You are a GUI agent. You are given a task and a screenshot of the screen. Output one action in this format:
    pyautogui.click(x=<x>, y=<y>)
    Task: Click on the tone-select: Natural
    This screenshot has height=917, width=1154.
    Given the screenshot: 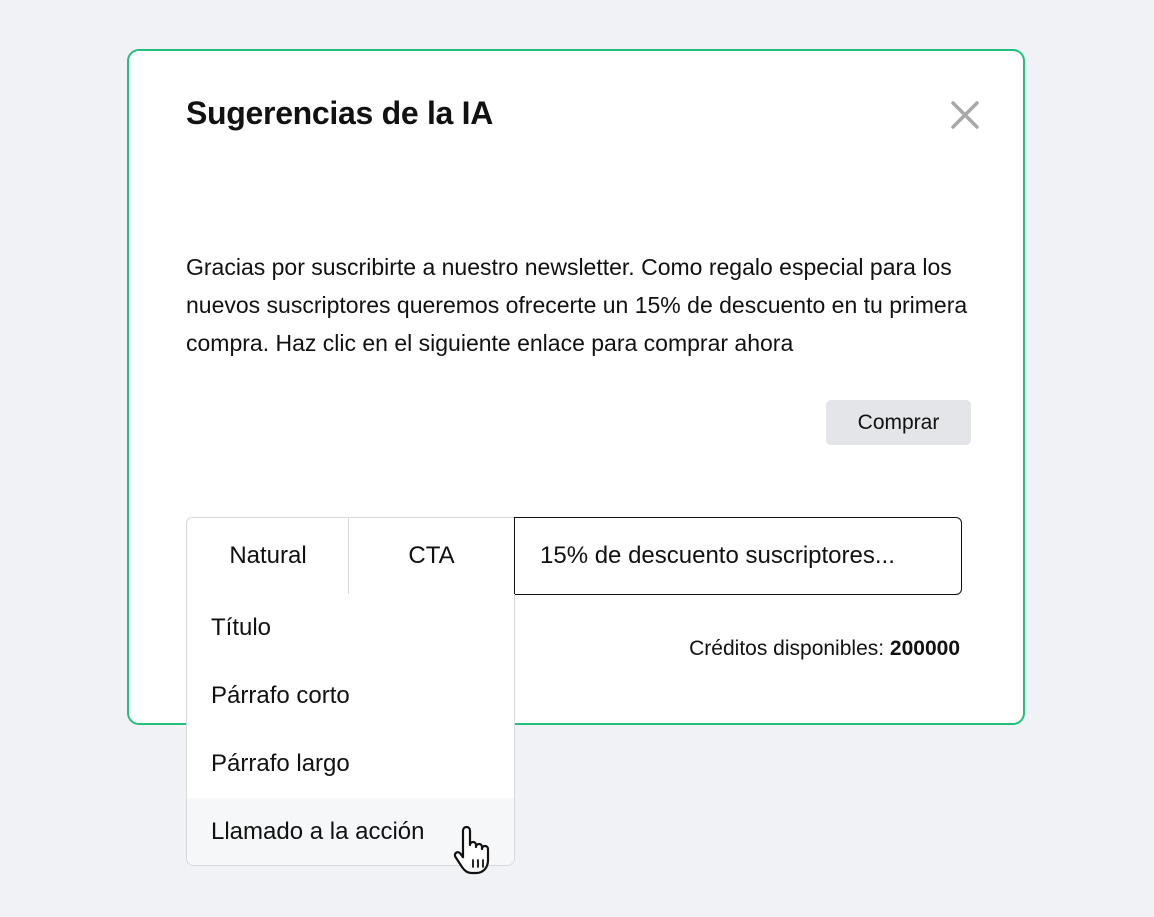 What is the action you would take?
    pyautogui.click(x=267, y=556)
    